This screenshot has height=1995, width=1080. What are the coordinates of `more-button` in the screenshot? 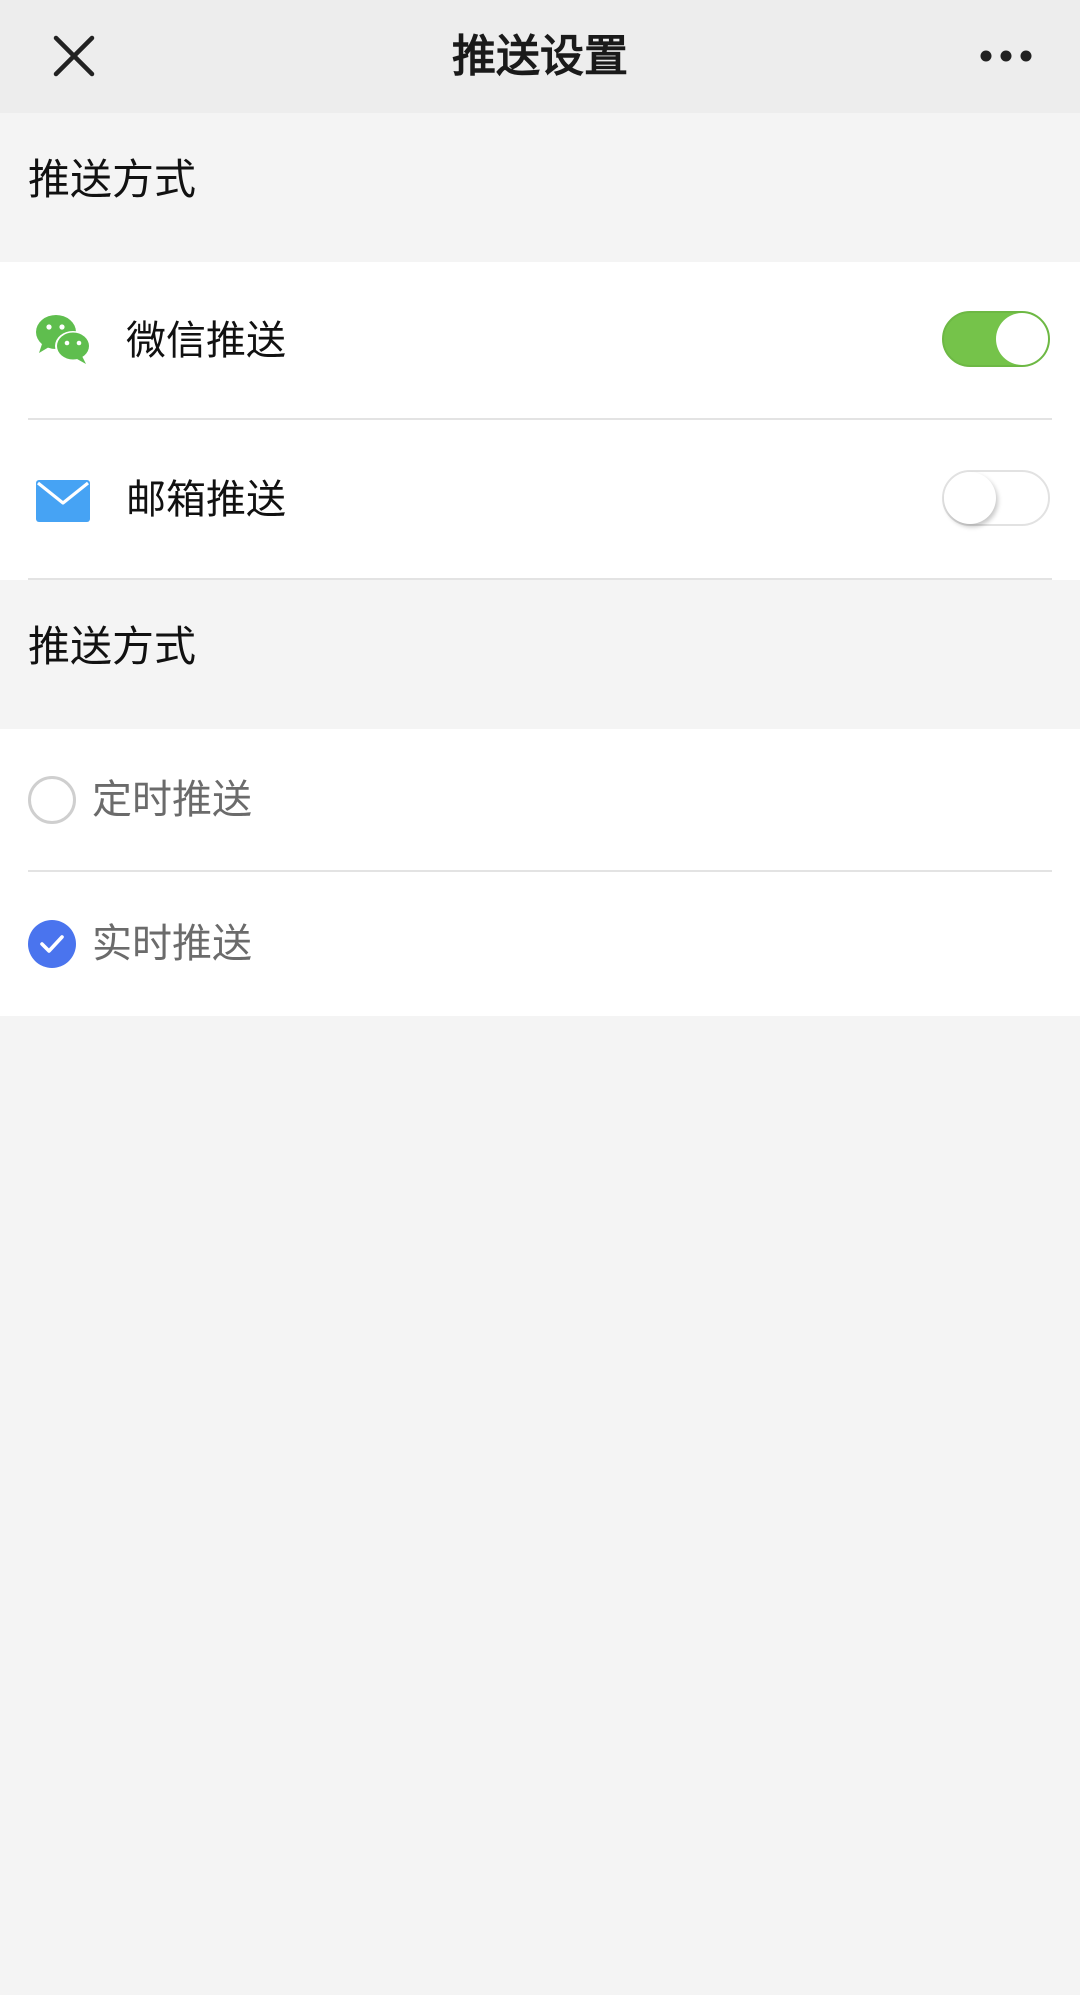 It's located at (1006, 56).